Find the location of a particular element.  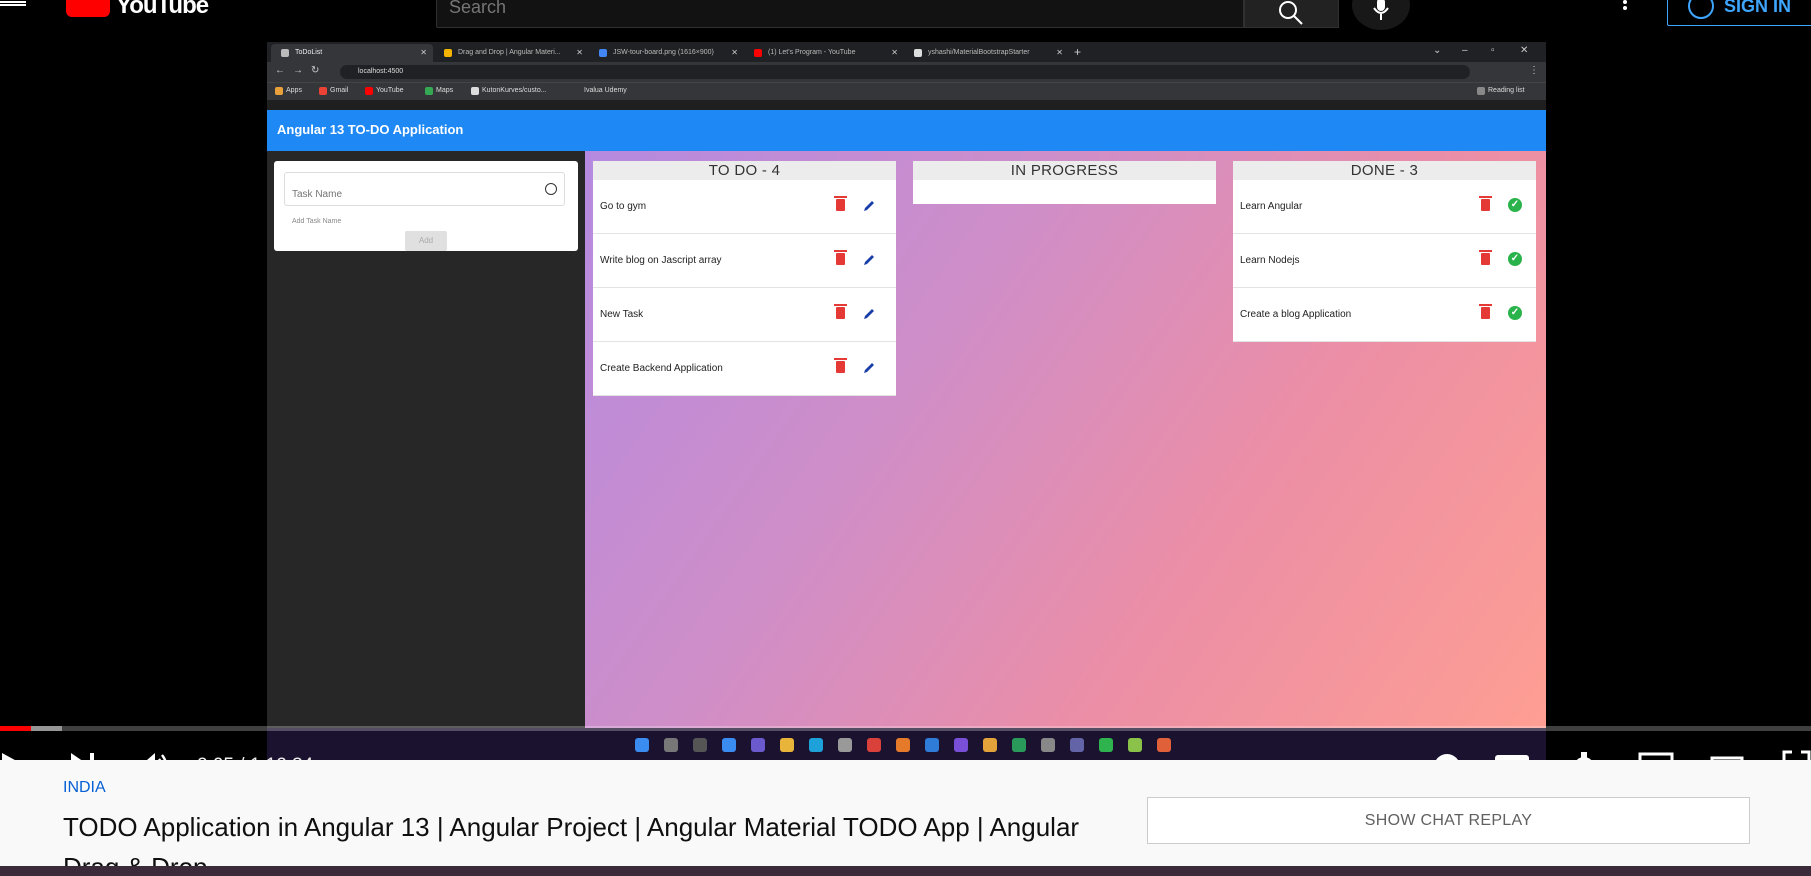

sign-in-button: SIGN IN is located at coordinates (1739, 13).